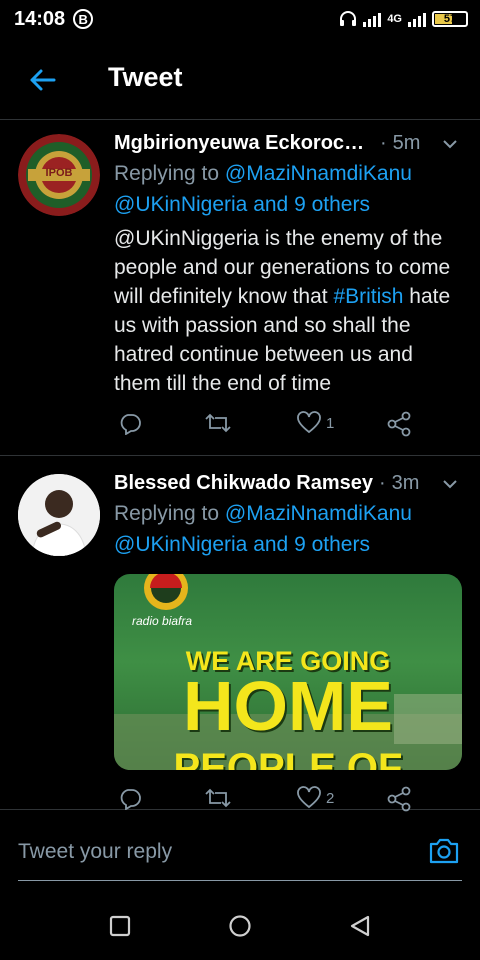 This screenshot has width=480, height=960. What do you see at coordinates (83, 19) in the screenshot?
I see `app-notification-icon: B` at bounding box center [83, 19].